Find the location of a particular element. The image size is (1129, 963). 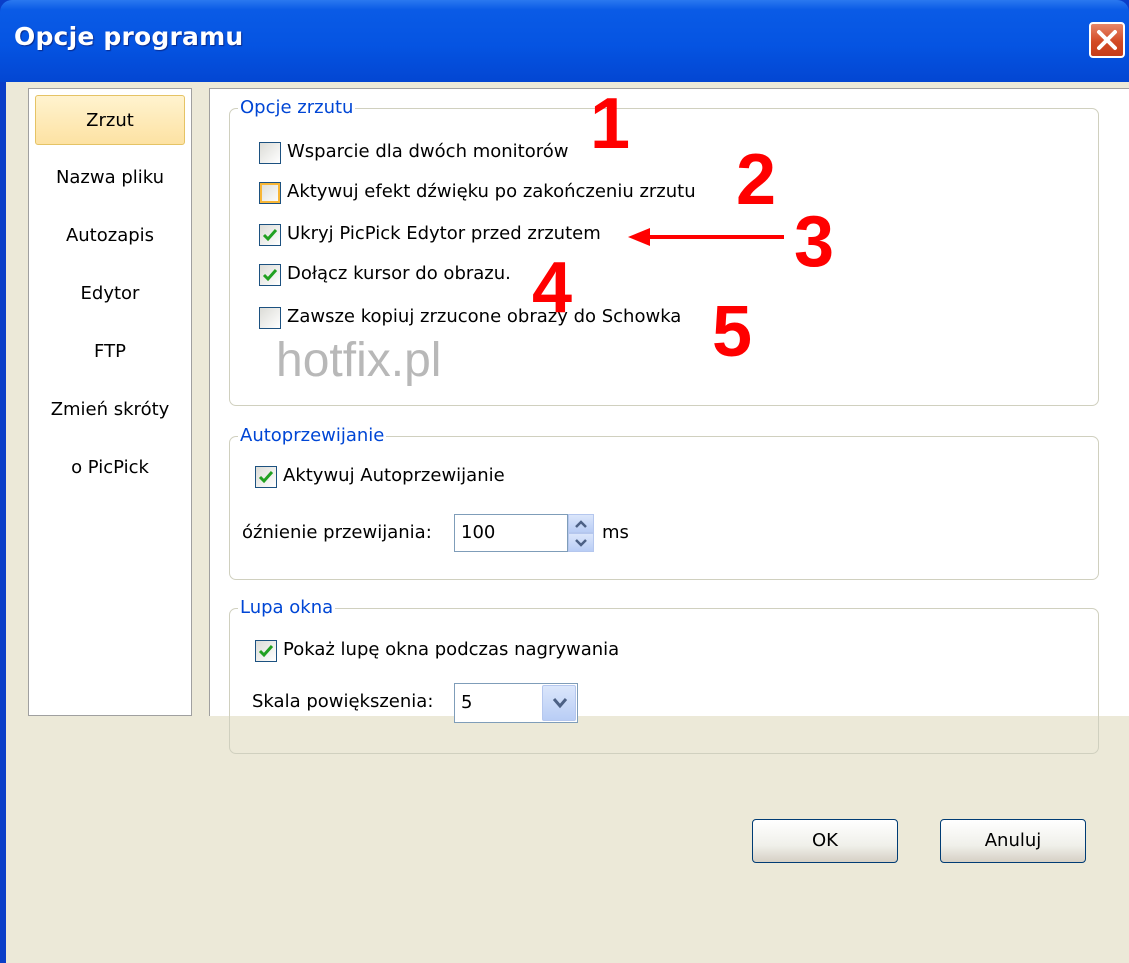

dropdown-button is located at coordinates (559, 703).